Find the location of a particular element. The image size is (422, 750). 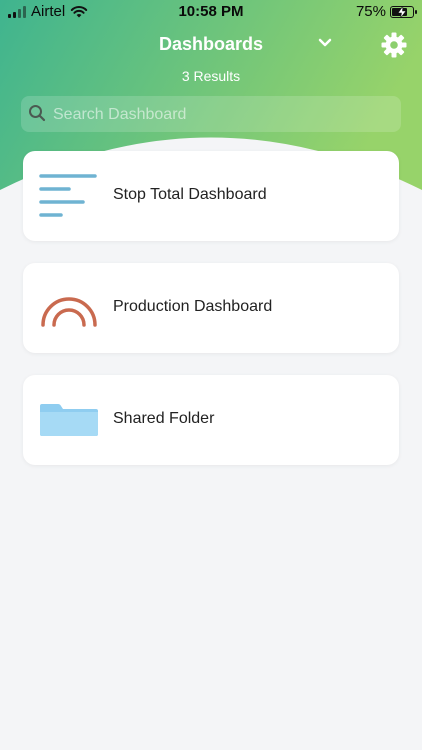

chevron-down-icon is located at coordinates (325, 43).